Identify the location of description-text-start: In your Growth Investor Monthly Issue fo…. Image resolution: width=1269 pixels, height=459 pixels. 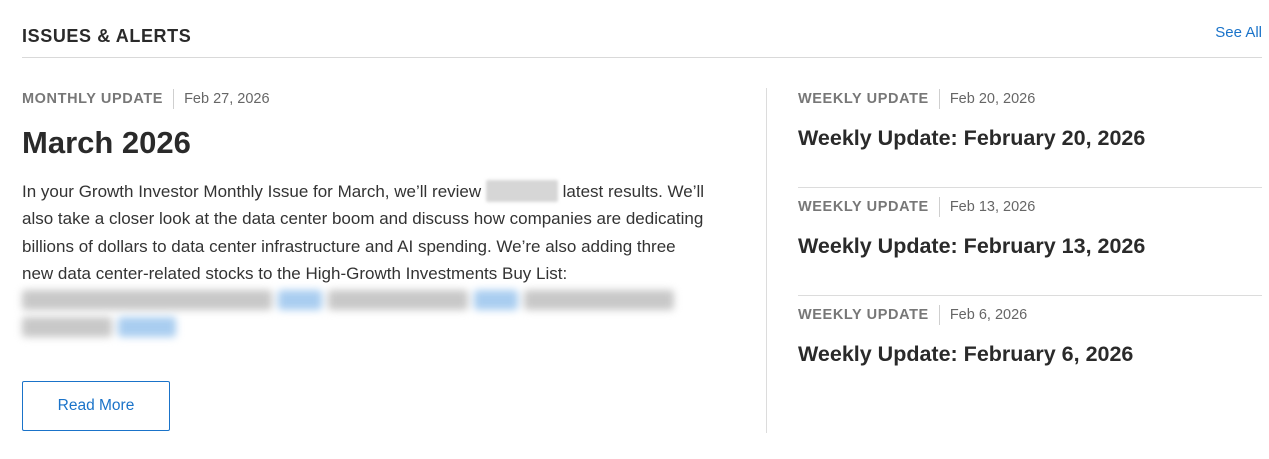
(252, 191).